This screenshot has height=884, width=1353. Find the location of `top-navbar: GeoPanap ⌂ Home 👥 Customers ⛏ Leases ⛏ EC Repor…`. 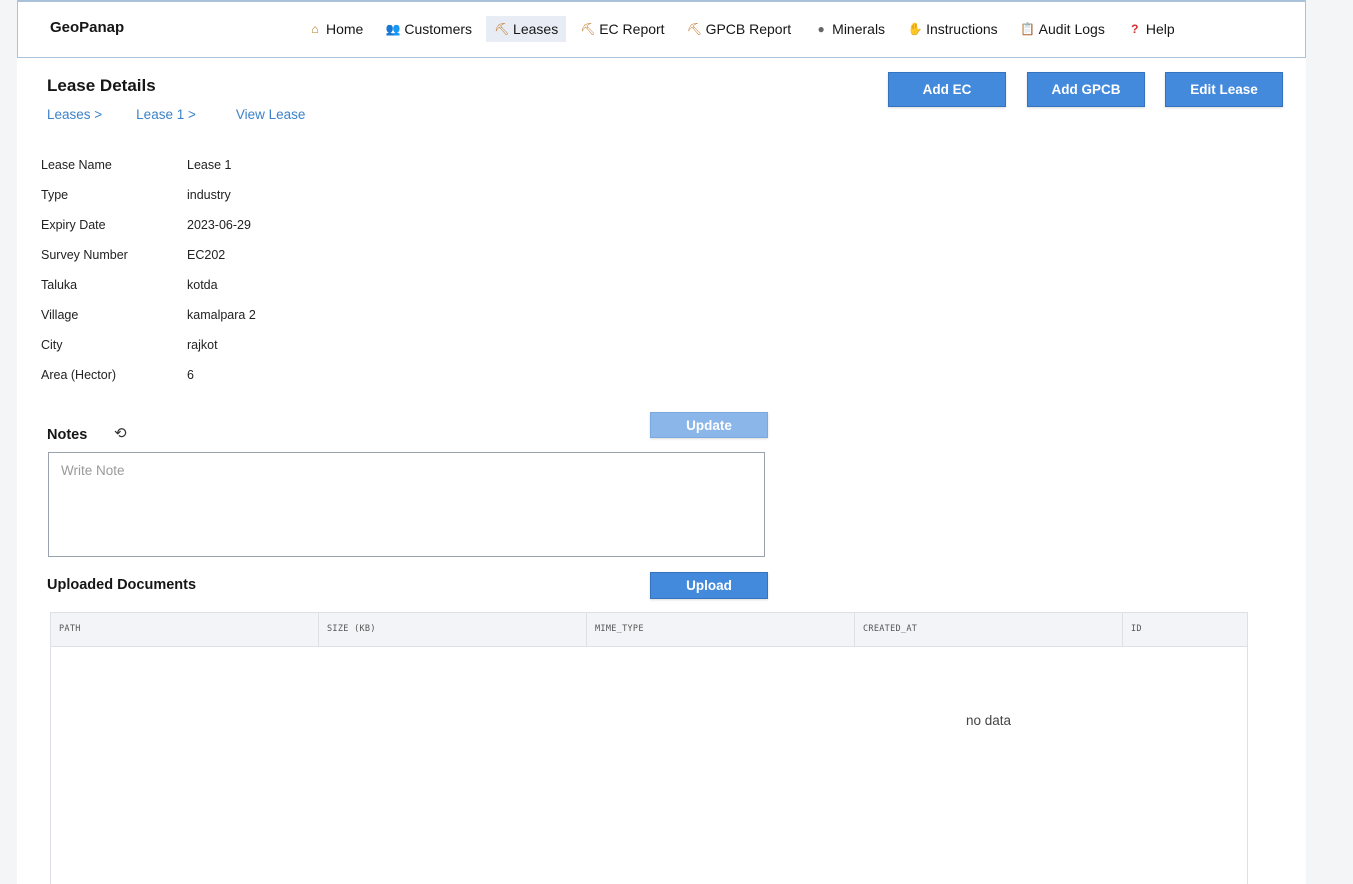

top-navbar: GeoPanap ⌂ Home 👥 Customers ⛏ Leases ⛏ EC Repor… is located at coordinates (661, 29).